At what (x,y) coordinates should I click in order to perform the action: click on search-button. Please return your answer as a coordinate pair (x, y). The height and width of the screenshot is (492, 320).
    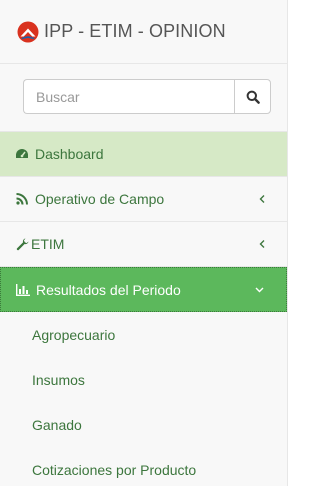
    Looking at the image, I should click on (252, 96).